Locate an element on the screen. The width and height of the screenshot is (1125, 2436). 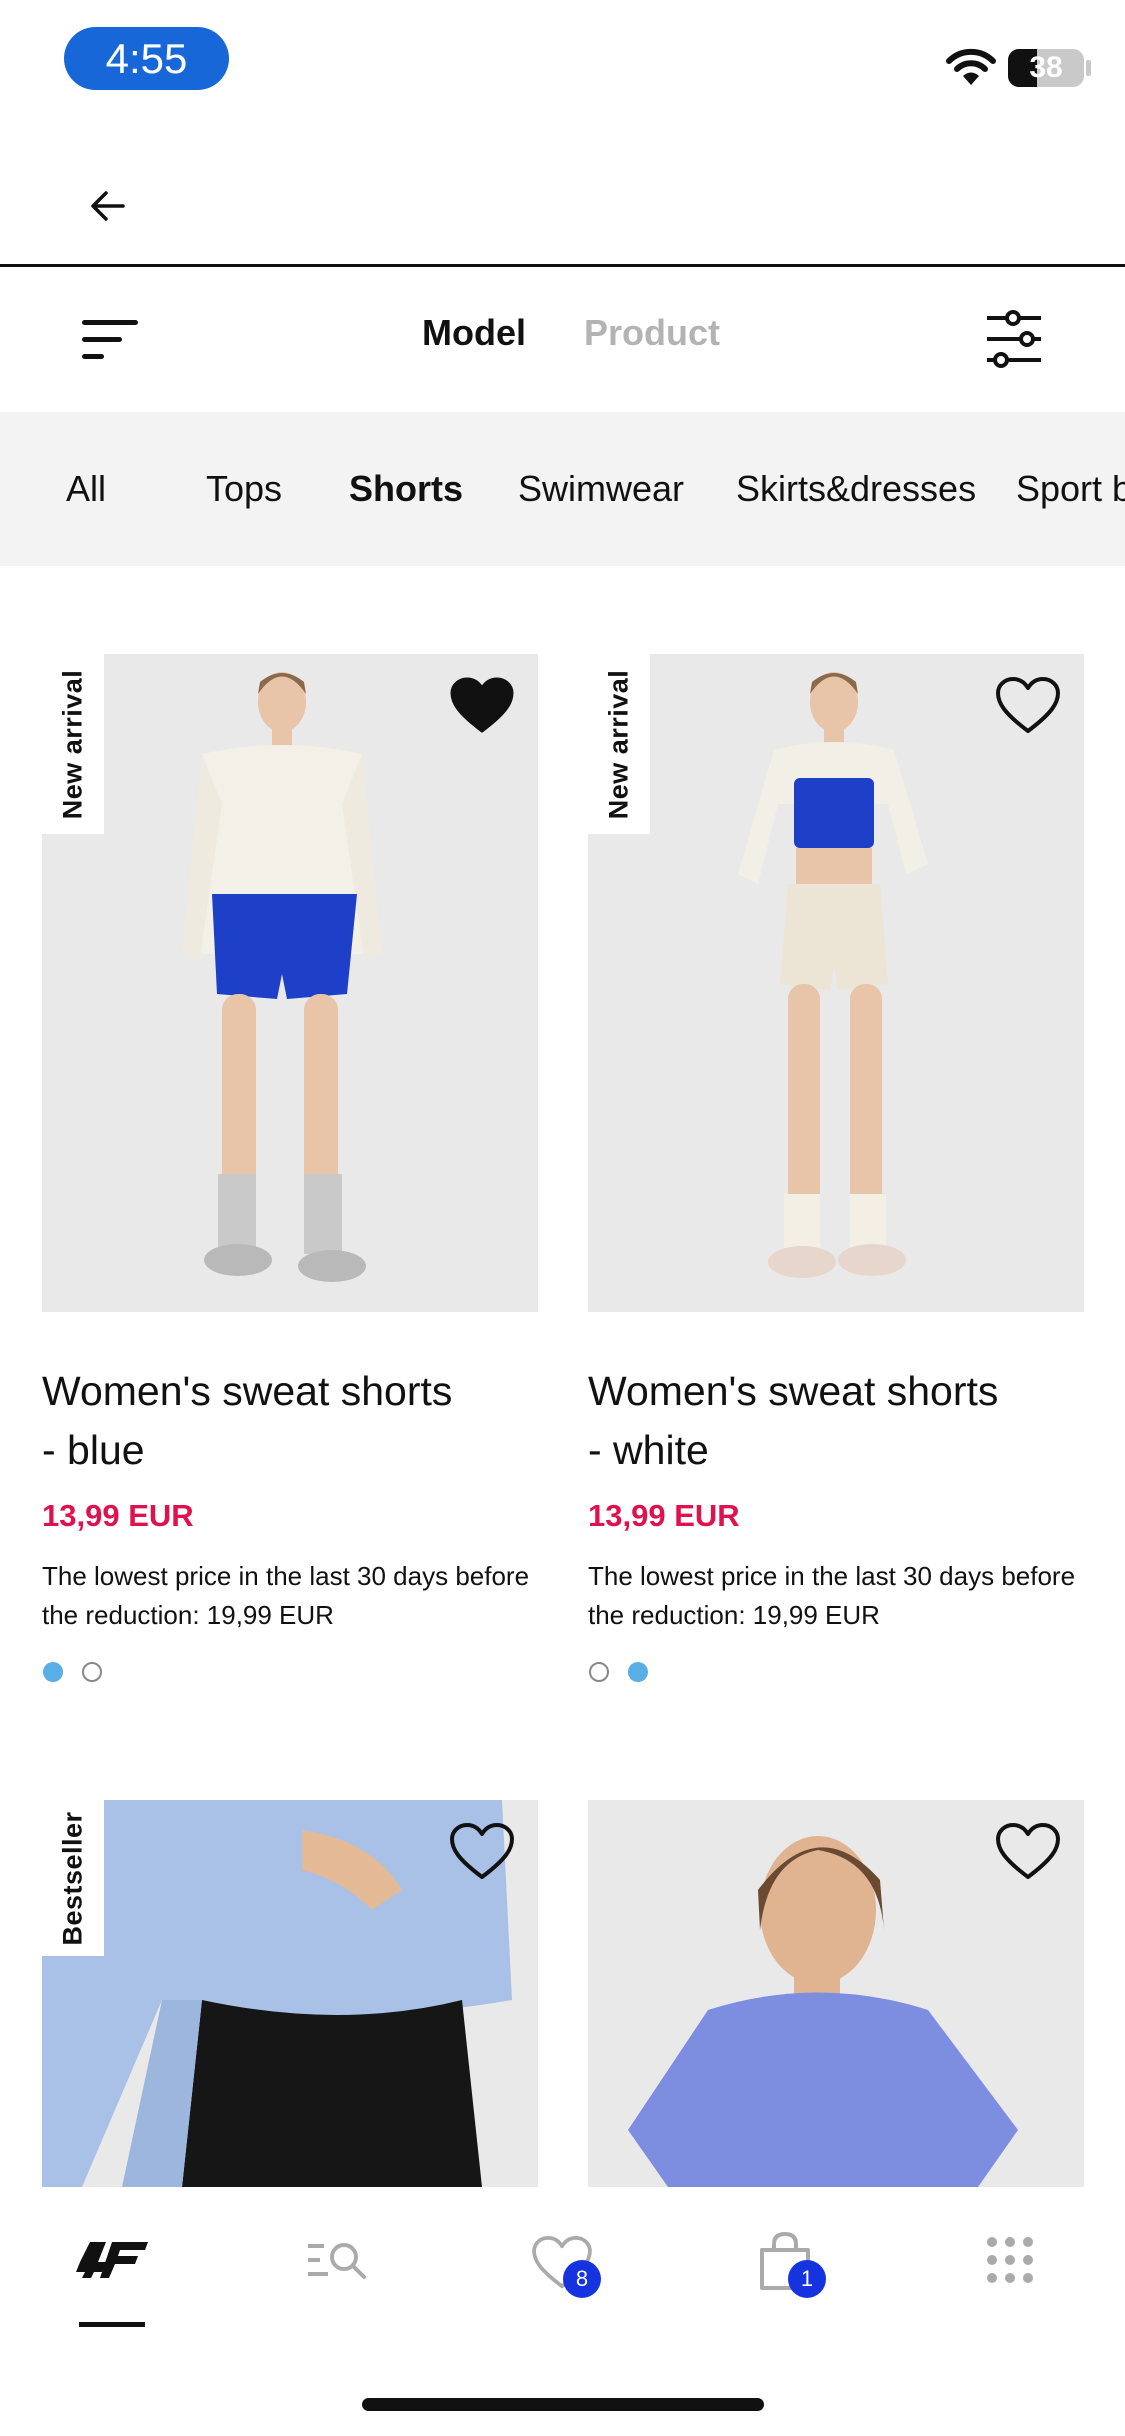
bestseller-badge: Bestseller is located at coordinates (73, 1878).